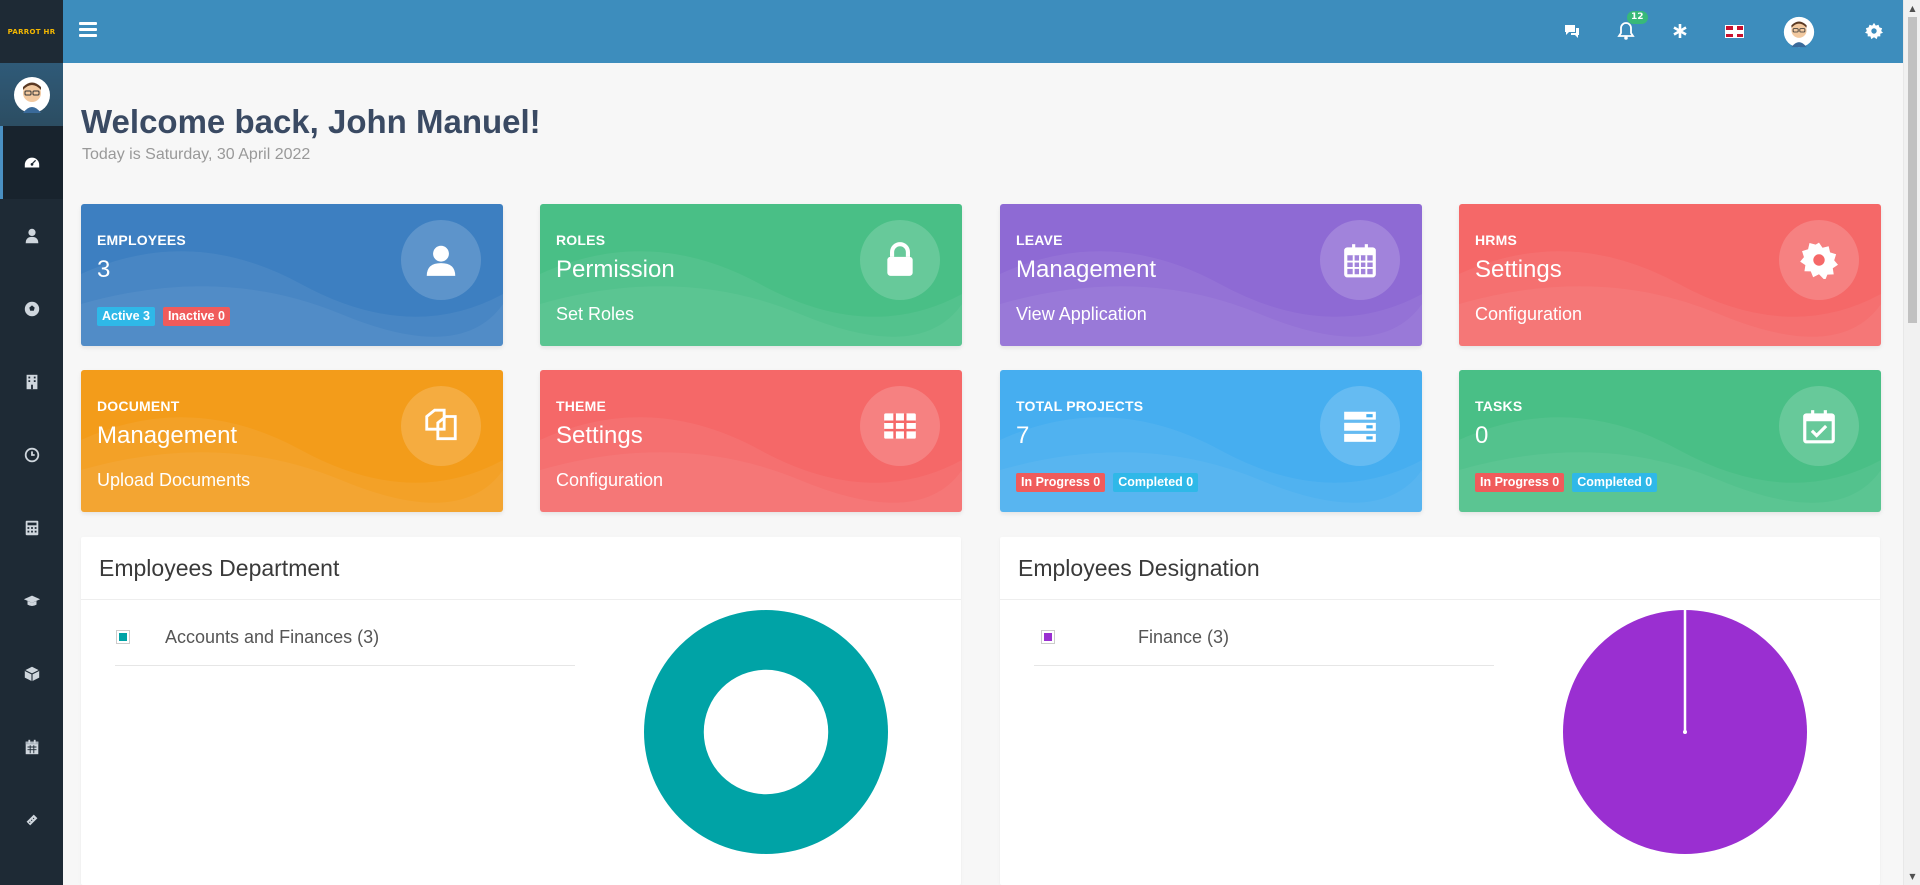  I want to click on active-badge: Active 3, so click(126, 316).